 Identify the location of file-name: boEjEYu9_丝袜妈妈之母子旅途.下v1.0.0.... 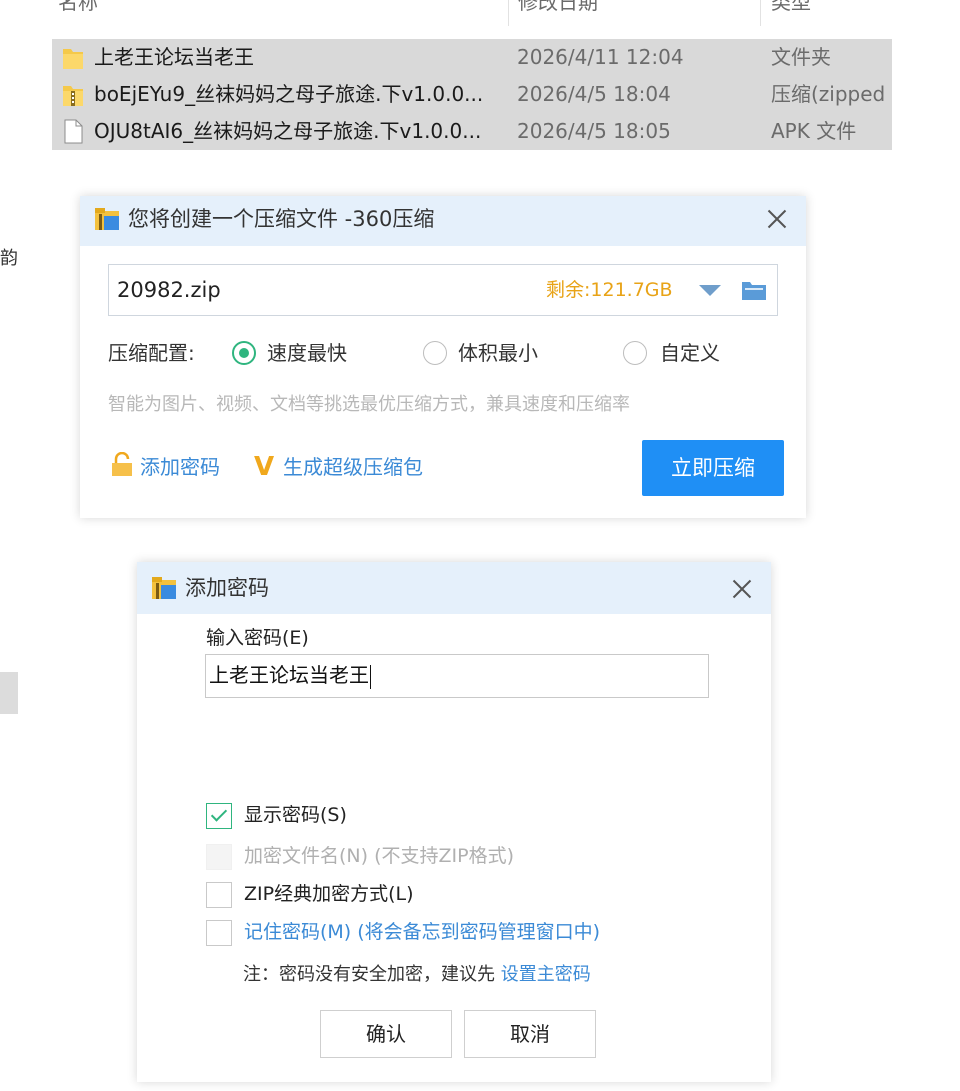
(289, 94).